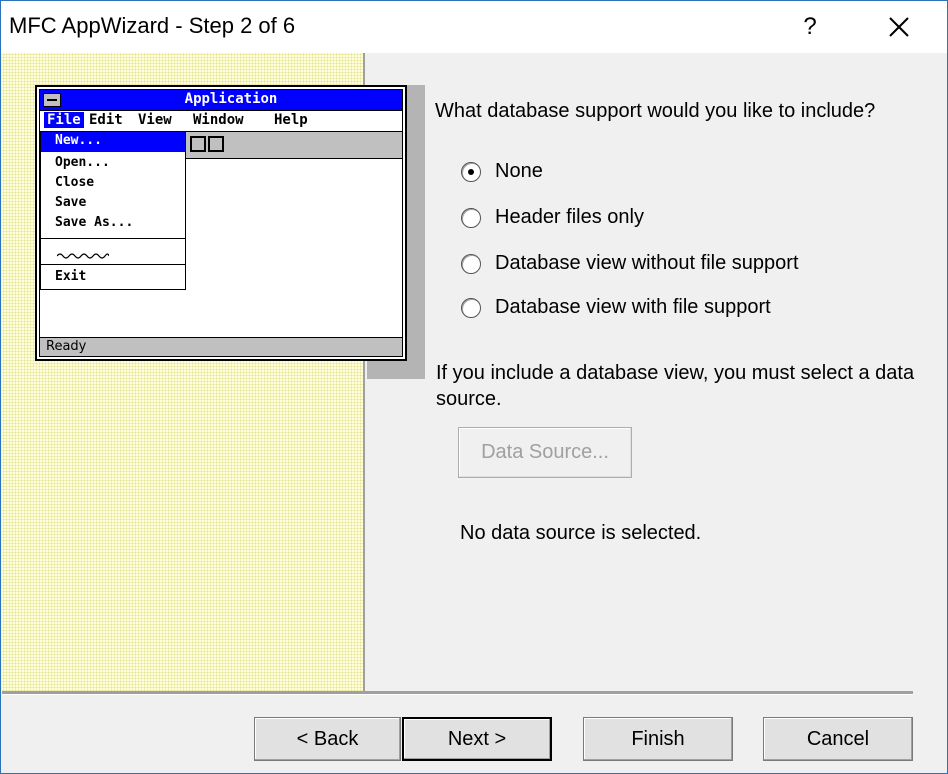 The image size is (948, 774). What do you see at coordinates (519, 171) in the screenshot?
I see `radio-label: None` at bounding box center [519, 171].